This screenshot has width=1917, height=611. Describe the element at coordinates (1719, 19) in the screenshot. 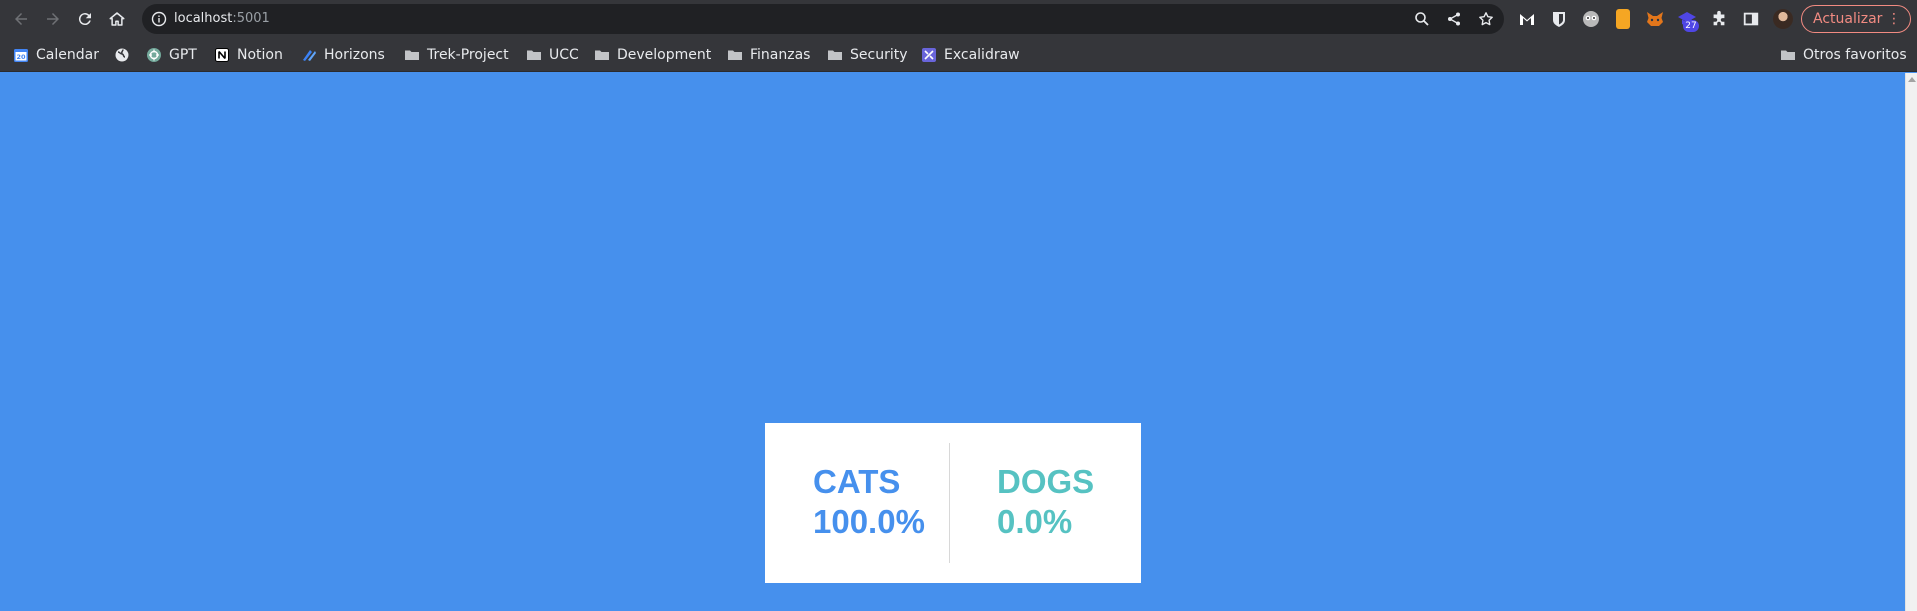

I see `extensions-puzzle-icon` at that location.